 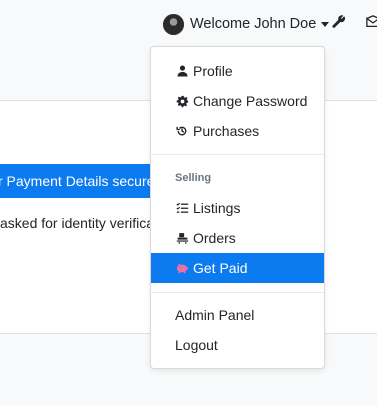 What do you see at coordinates (213, 71) in the screenshot?
I see `menu-item-label: Profile` at bounding box center [213, 71].